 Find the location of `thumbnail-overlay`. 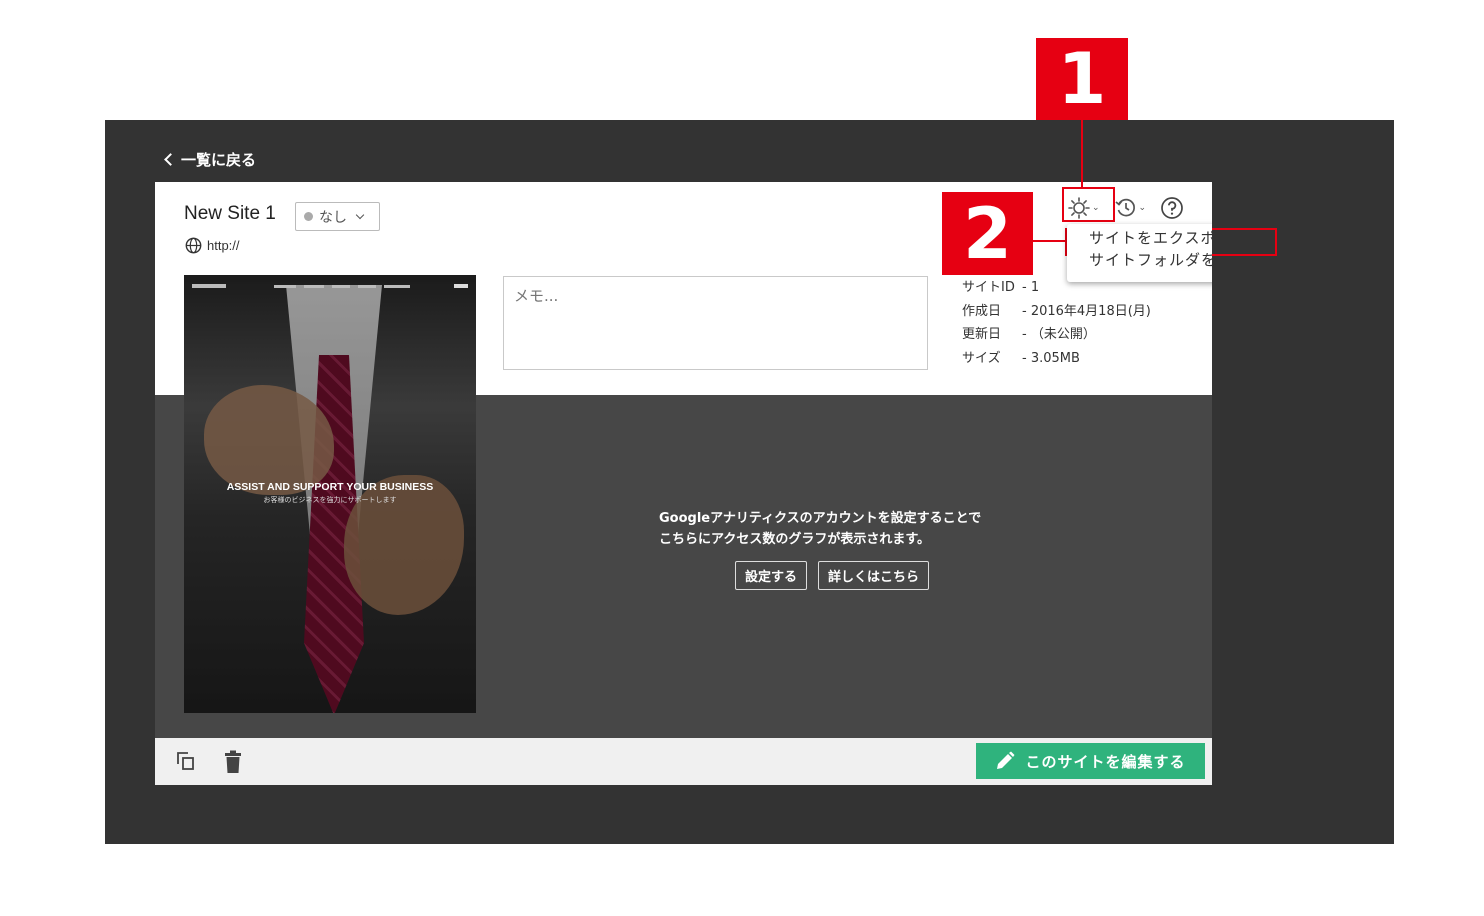

thumbnail-overlay is located at coordinates (330, 494).